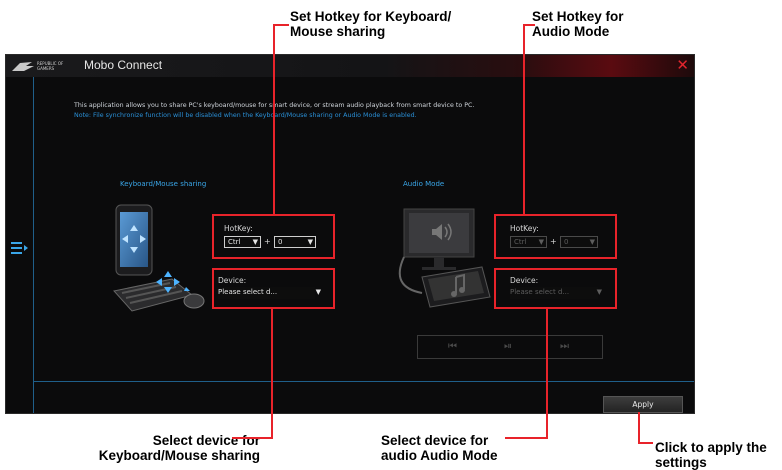 The width and height of the screenshot is (782, 470). I want to click on audio-hotkey-modifier-select: Ctrl ▼, so click(528, 242).